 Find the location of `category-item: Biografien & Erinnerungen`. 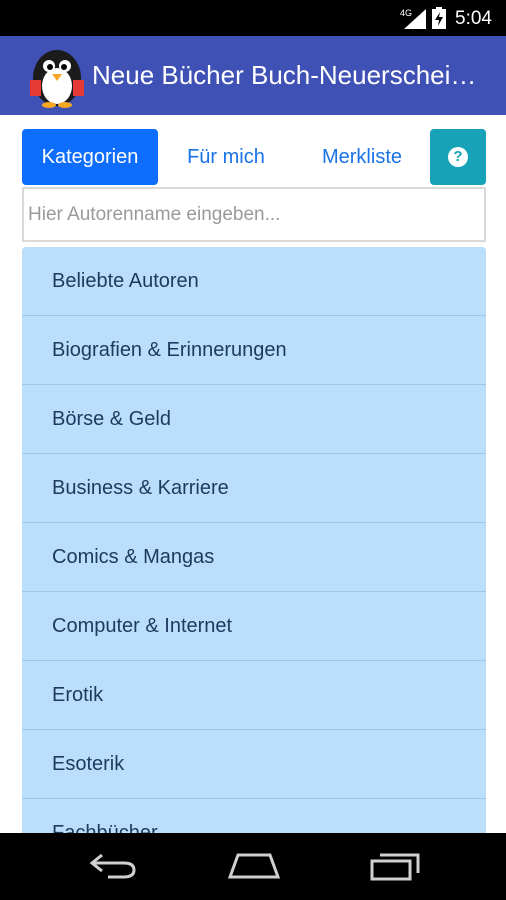

category-item: Biografien & Erinnerungen is located at coordinates (254, 350).